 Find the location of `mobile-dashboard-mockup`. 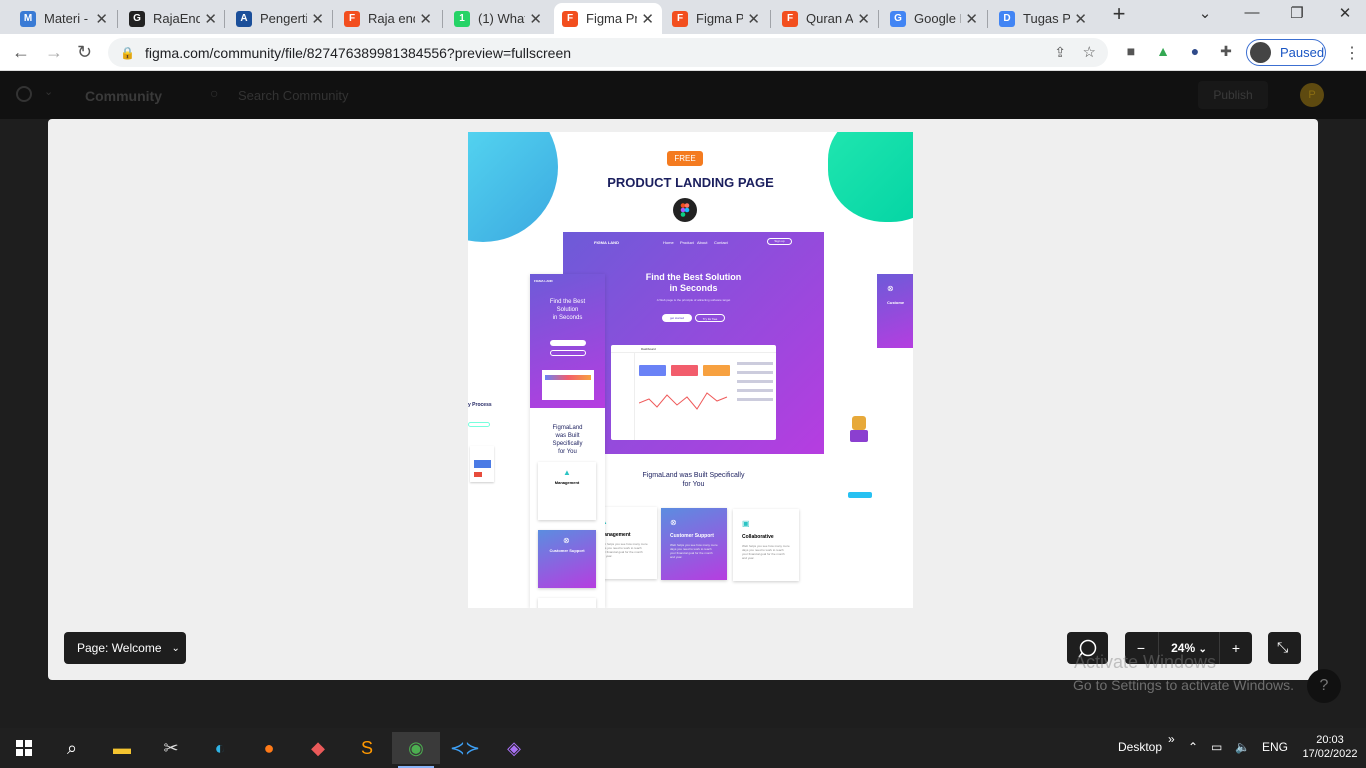

mobile-dashboard-mockup is located at coordinates (568, 385).